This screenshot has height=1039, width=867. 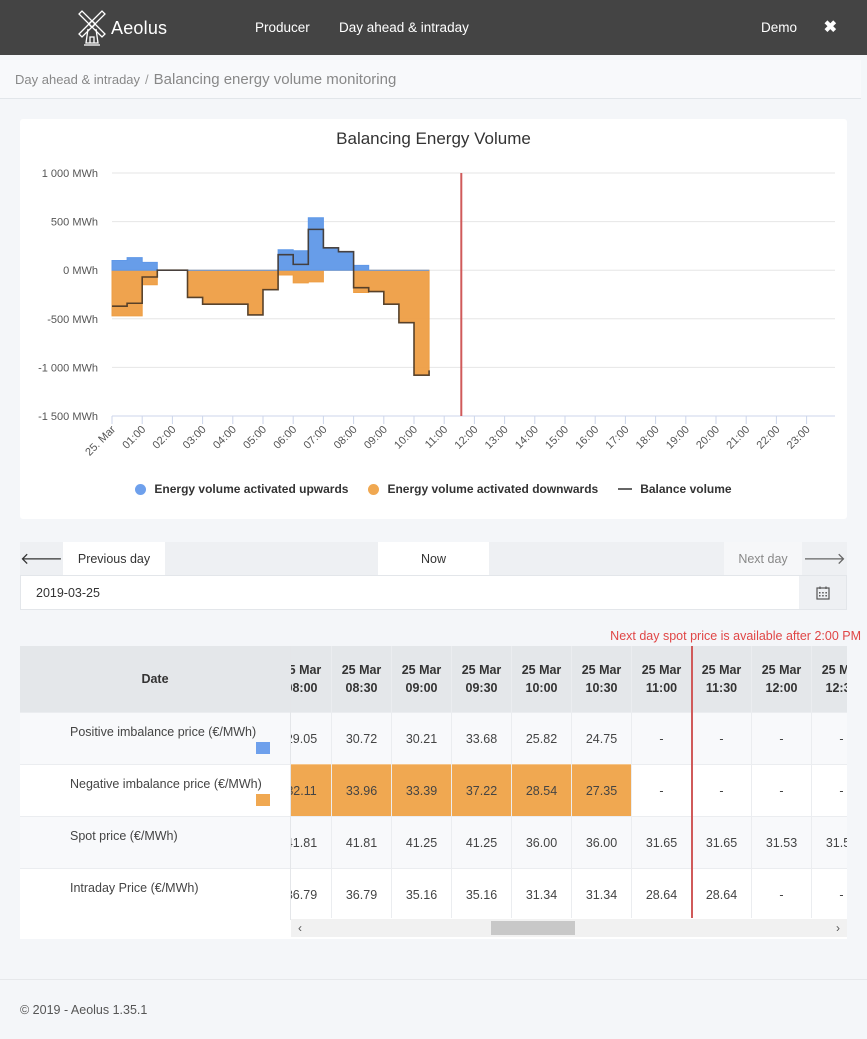 I want to click on legend-item-downwards: Energy volume activated downwards, so click(x=483, y=489).